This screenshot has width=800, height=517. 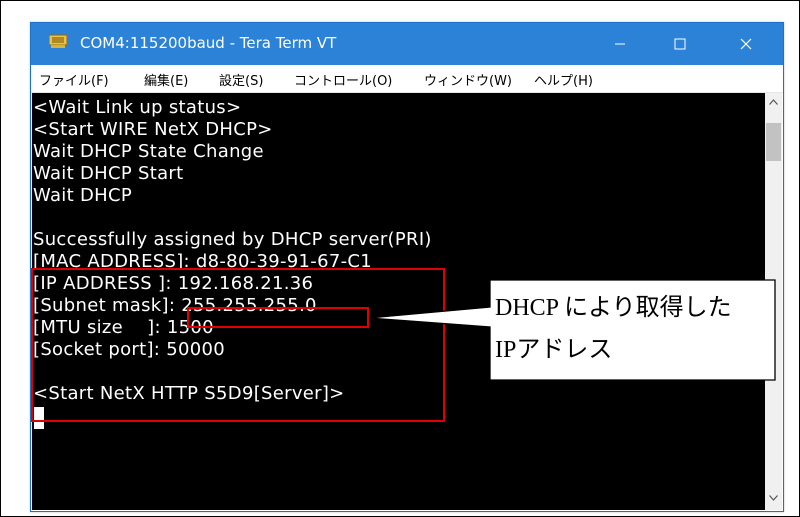 I want to click on menu-control: コントロール(O), so click(x=343, y=79).